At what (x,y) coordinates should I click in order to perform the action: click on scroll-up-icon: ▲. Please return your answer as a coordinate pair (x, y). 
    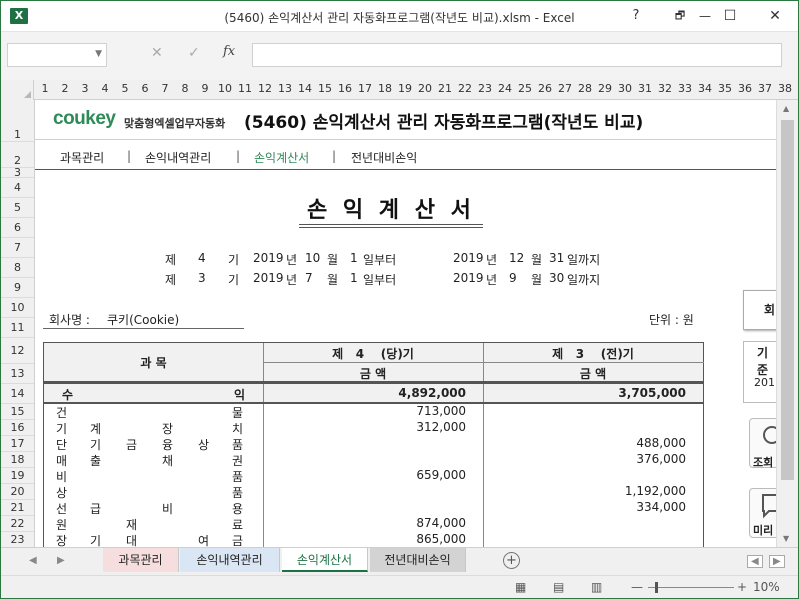
    Looking at the image, I should click on (786, 108).